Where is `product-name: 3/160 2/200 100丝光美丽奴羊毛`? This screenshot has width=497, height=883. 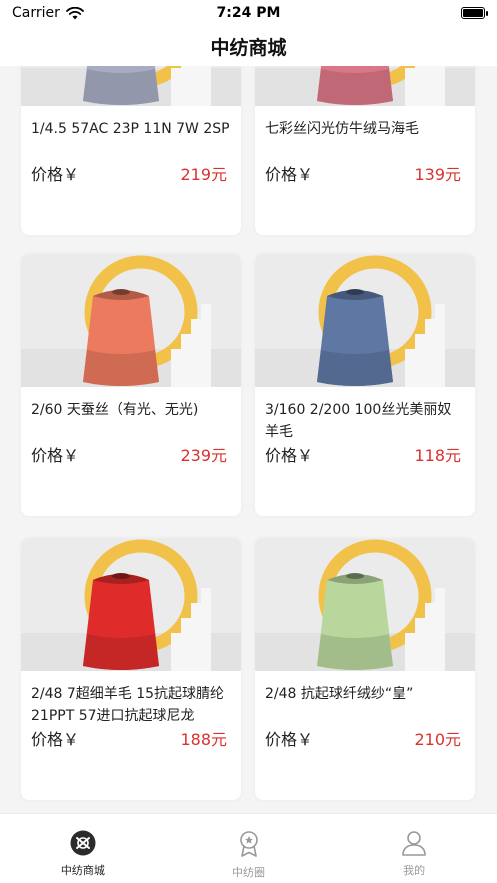 product-name: 3/160 2/200 100丝光美丽奴羊毛 is located at coordinates (358, 421).